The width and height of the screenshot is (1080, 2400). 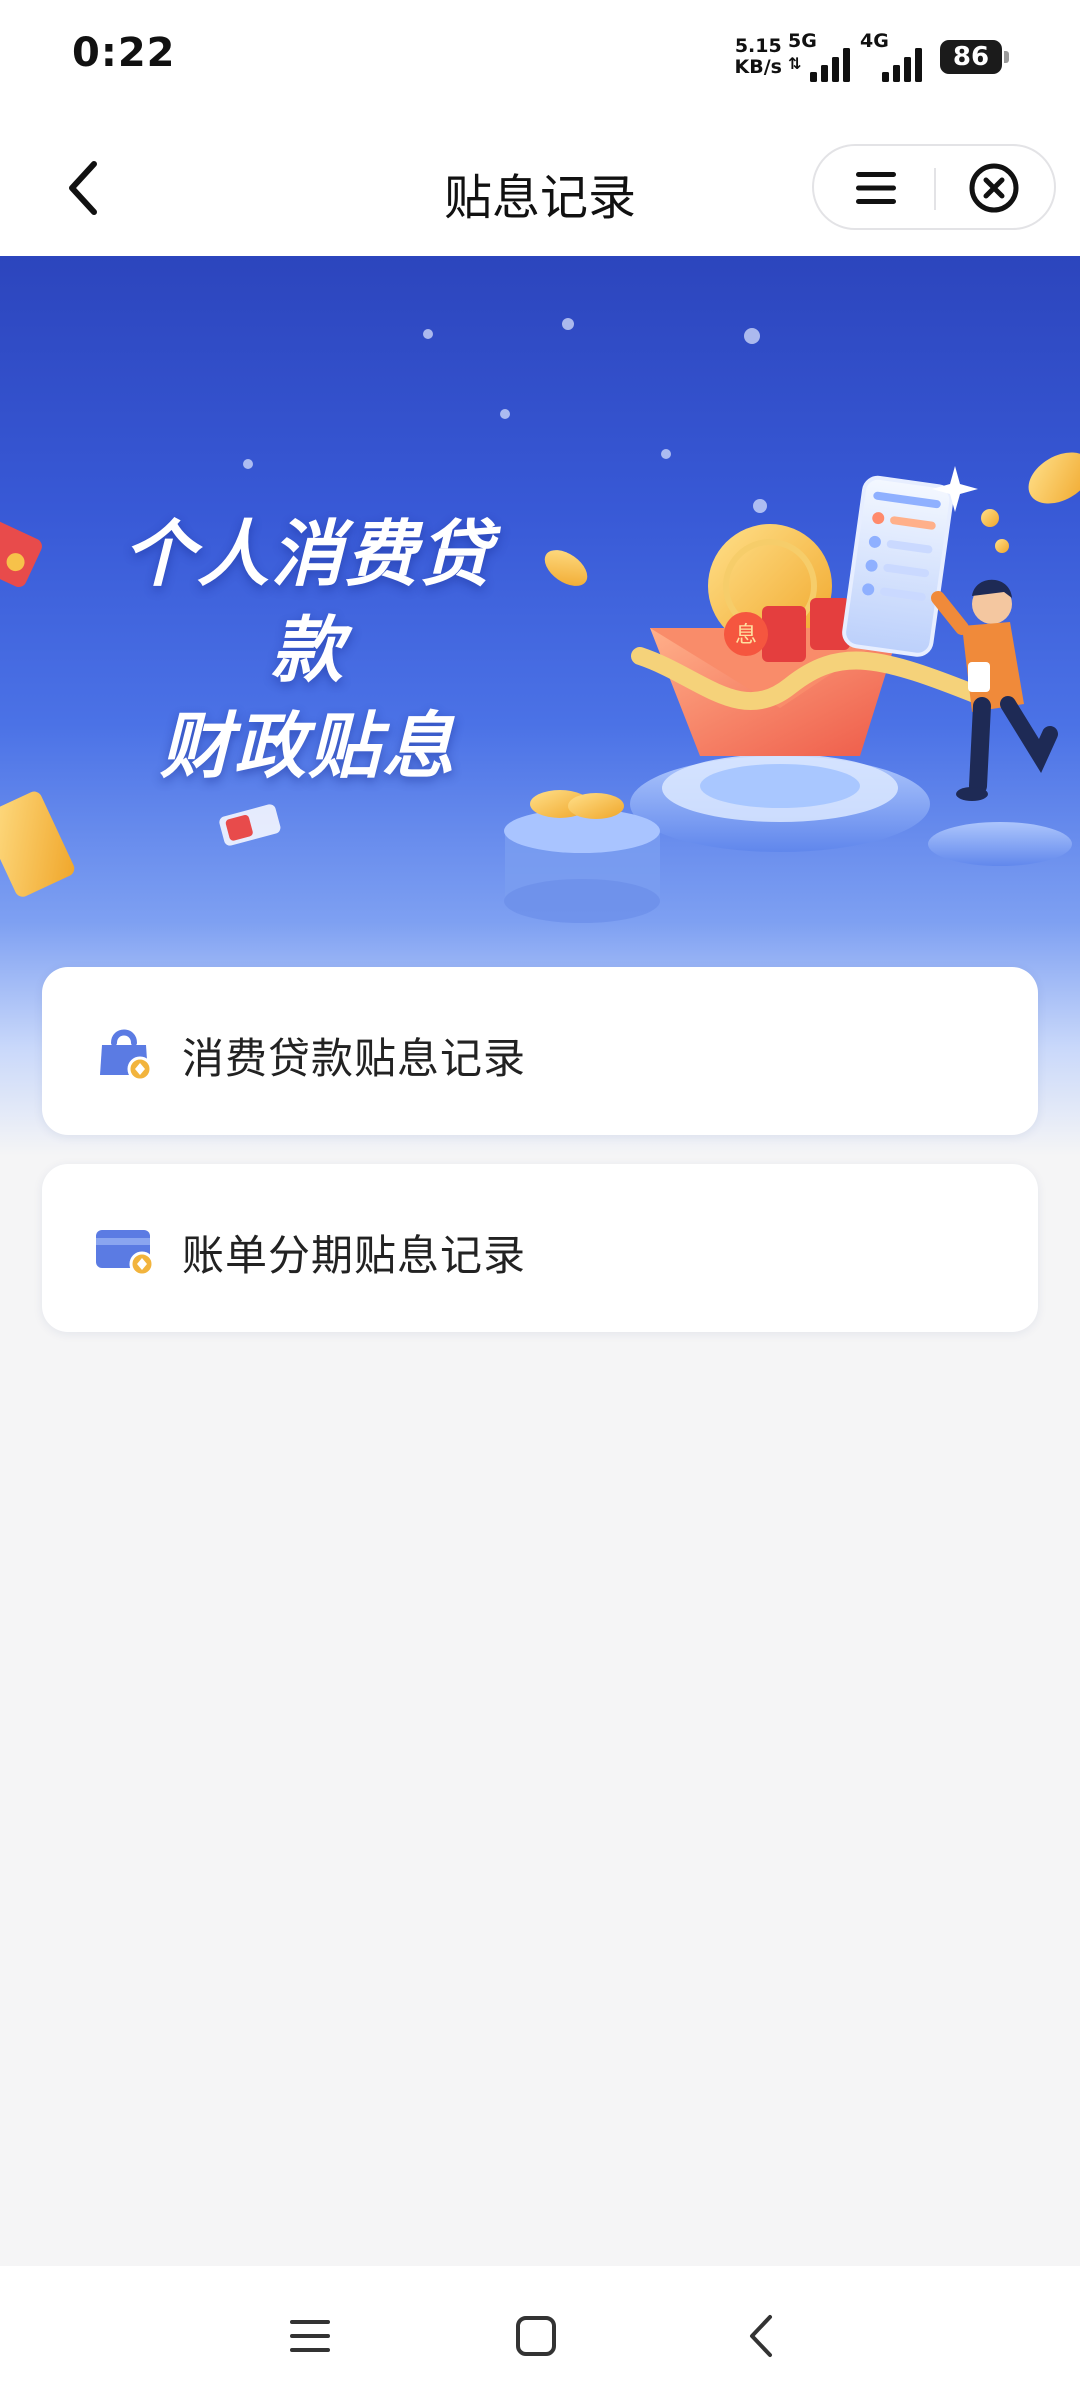 I want to click on lock-bag-icon, so click(x=126, y=1055).